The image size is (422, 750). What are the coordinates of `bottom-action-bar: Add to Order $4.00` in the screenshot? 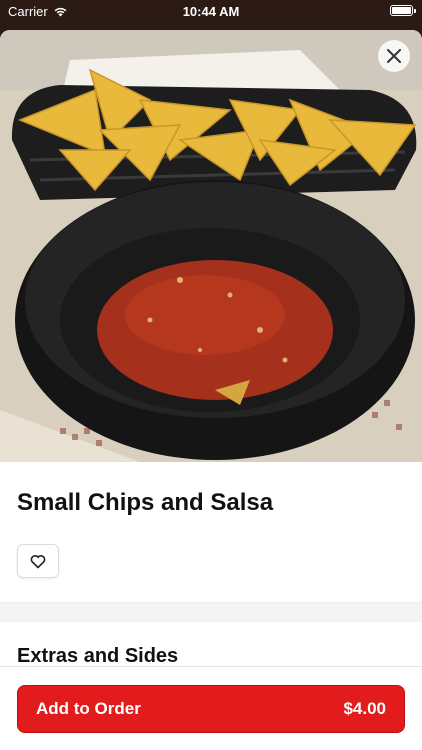 It's located at (211, 708).